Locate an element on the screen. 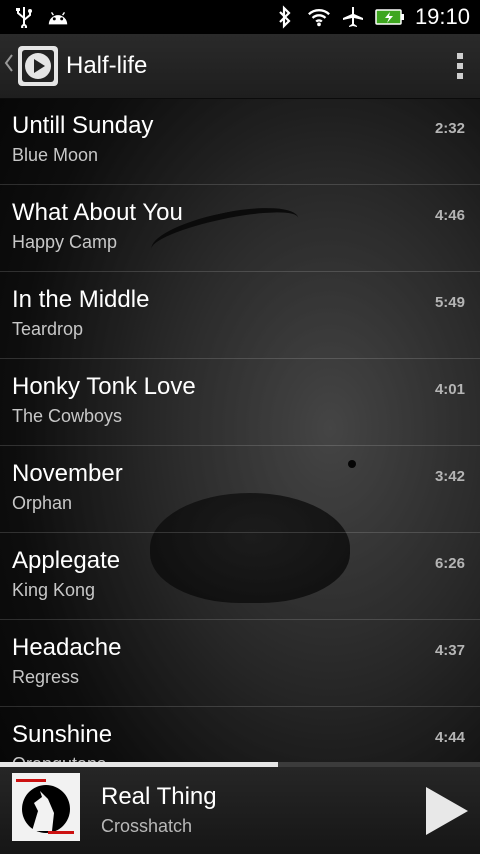 The image size is (480, 854). track-artist: The Cowboys is located at coordinates (67, 416).